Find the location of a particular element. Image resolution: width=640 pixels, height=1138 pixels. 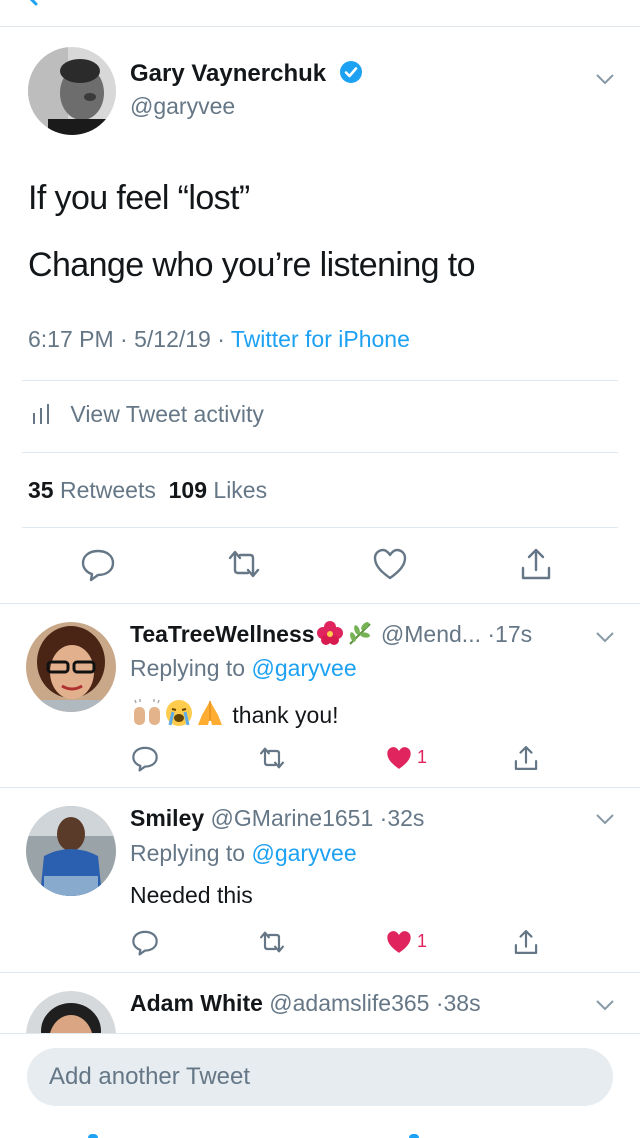

compose-bar: Add another Tweet is located at coordinates (320, 1085).